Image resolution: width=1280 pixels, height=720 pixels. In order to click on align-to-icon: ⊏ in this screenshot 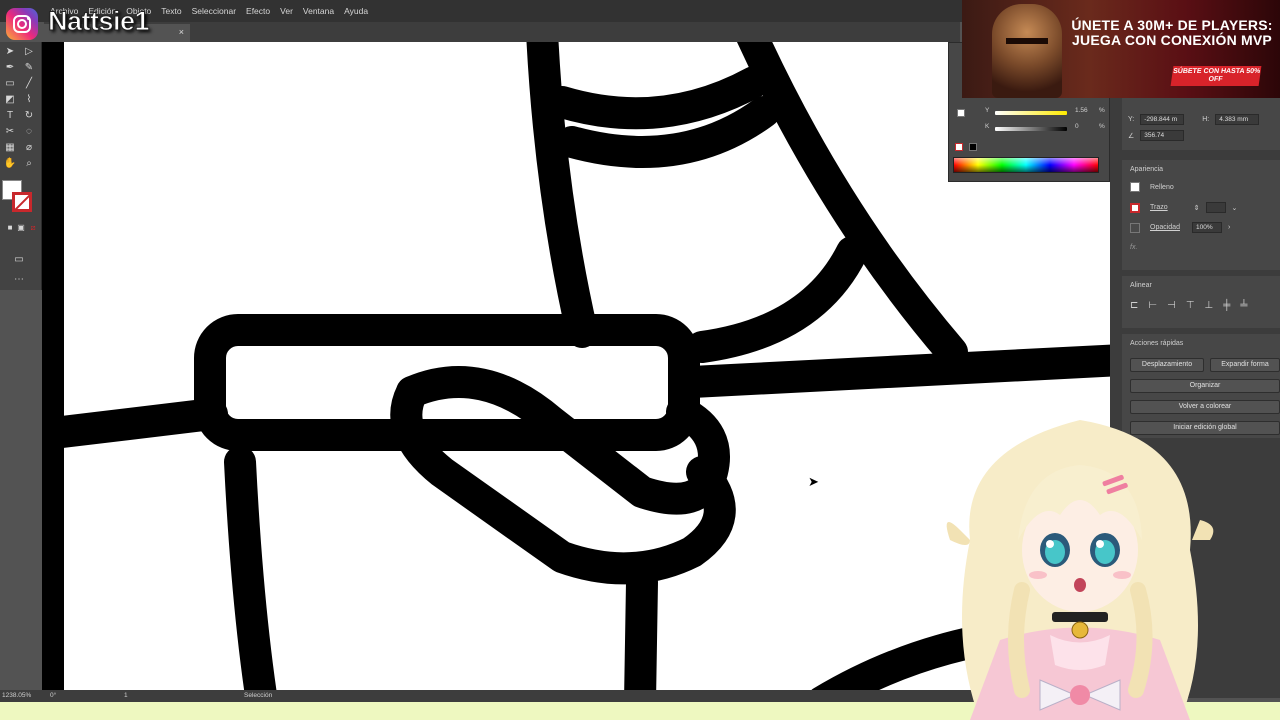, I will do `click(1134, 305)`.